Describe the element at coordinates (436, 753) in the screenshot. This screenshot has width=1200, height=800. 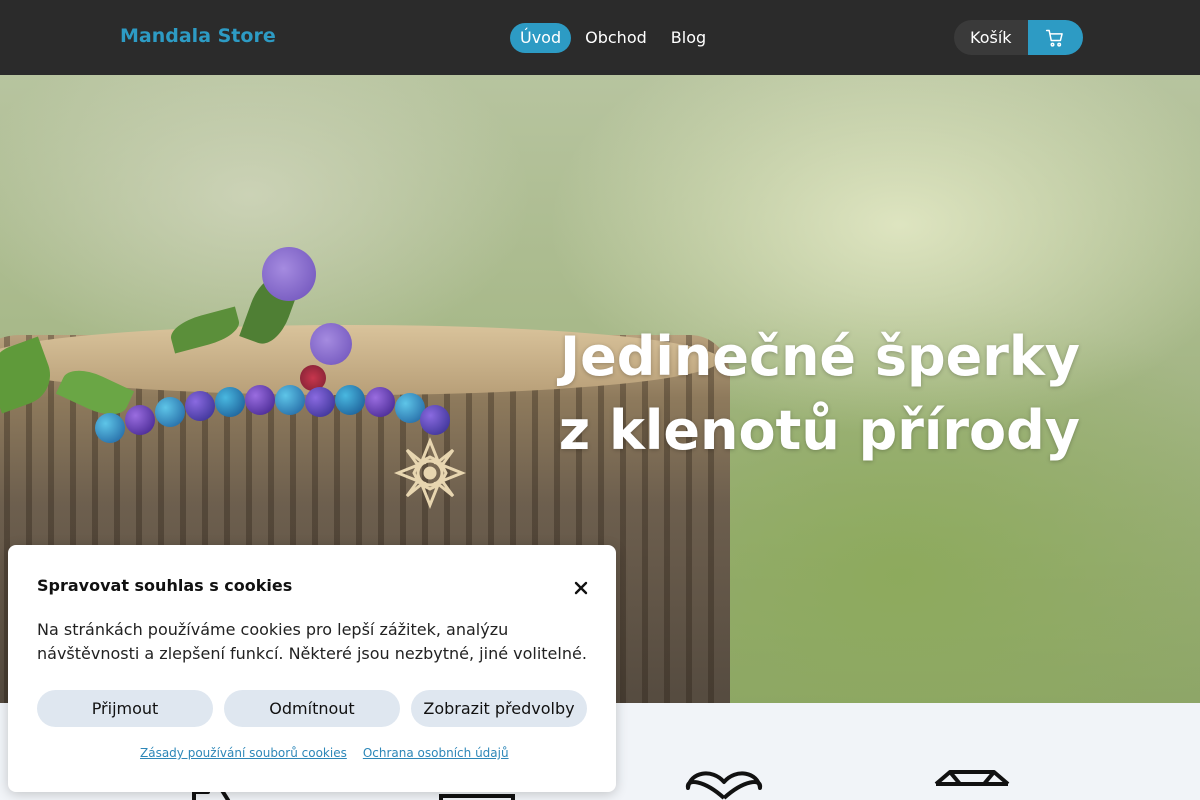
I see `privacy-policy-link: Ochrana osobních údajů` at that location.